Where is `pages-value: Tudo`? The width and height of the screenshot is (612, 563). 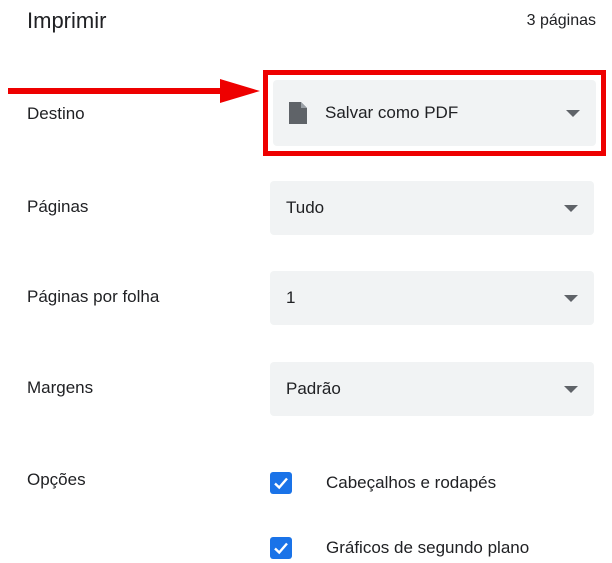
pages-value: Tudo is located at coordinates (305, 207).